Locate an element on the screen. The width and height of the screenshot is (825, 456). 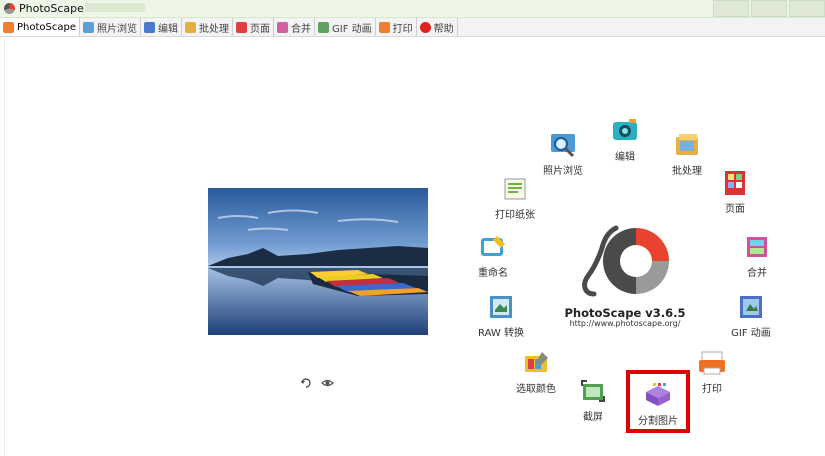
tab-label: 页面 is located at coordinates (260, 29).